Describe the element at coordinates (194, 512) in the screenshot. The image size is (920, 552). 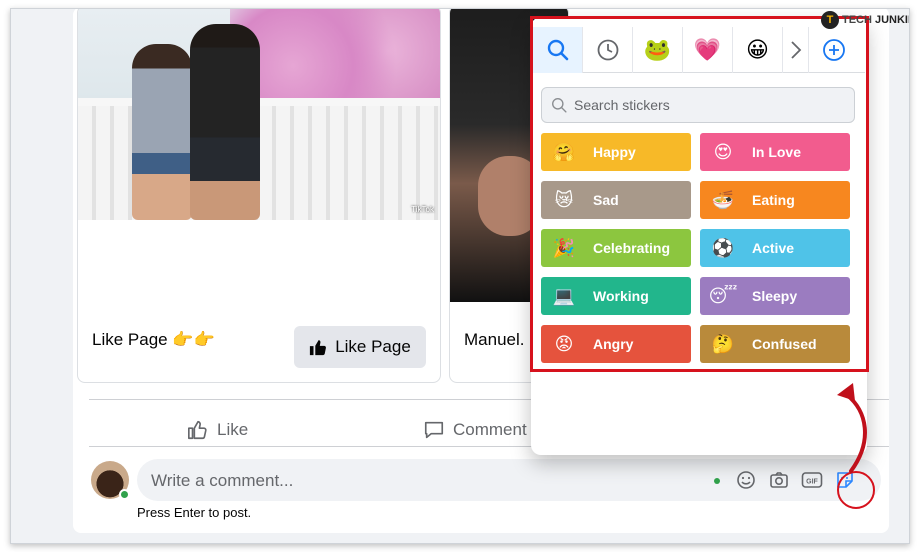
I see `press-enter-hint: Press Enter to post.` at that location.